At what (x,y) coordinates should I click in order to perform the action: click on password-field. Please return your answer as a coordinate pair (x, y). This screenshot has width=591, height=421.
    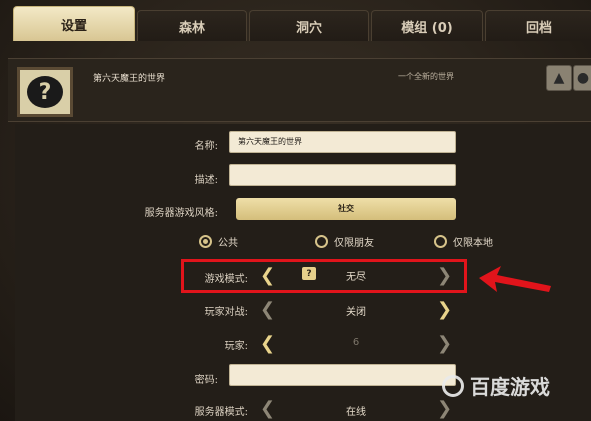
    Looking at the image, I should click on (342, 375).